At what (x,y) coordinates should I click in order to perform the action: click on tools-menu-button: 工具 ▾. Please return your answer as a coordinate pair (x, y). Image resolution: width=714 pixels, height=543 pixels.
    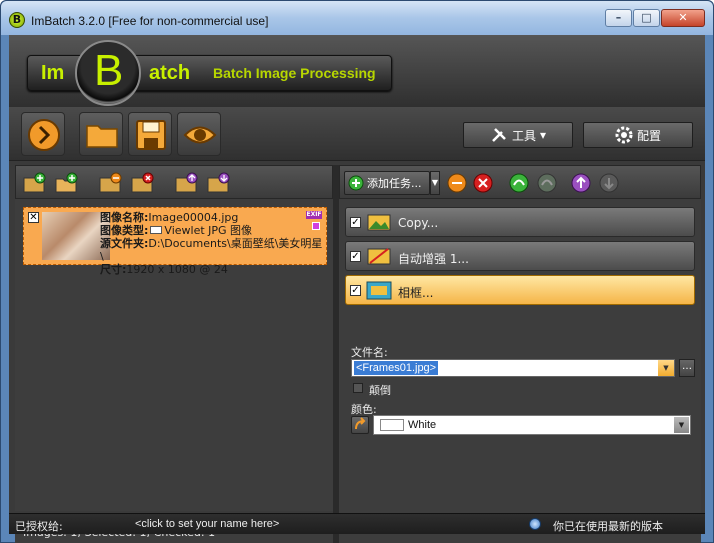
    Looking at the image, I should click on (518, 135).